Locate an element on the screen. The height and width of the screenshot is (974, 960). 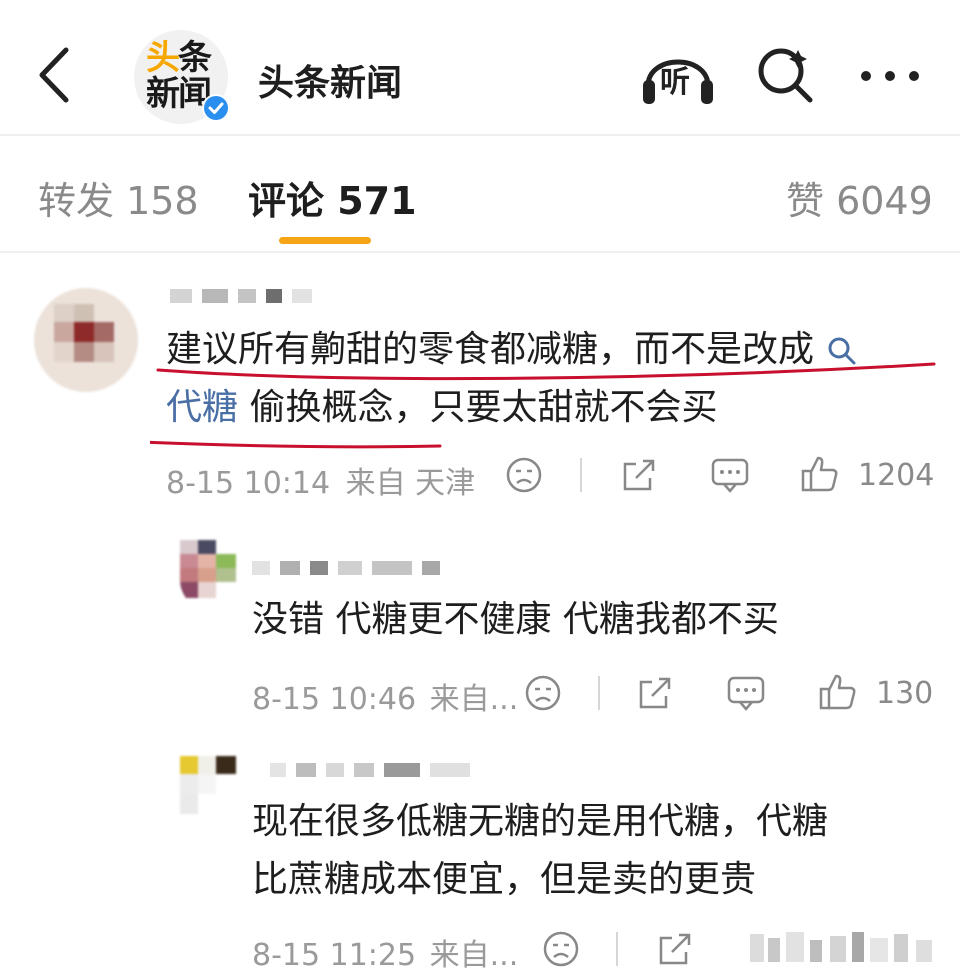
tab-comments: 评论 571 is located at coordinates (332, 197).